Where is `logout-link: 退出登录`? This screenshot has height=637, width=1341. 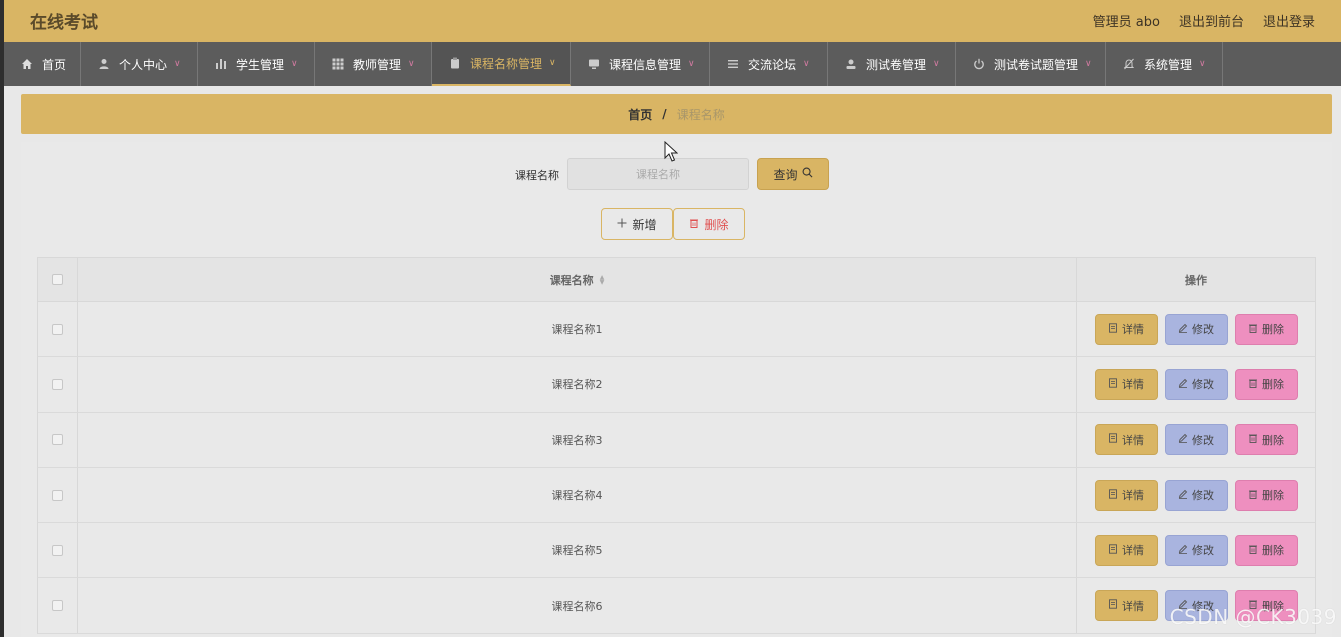
logout-link: 退出登录 is located at coordinates (1289, 20).